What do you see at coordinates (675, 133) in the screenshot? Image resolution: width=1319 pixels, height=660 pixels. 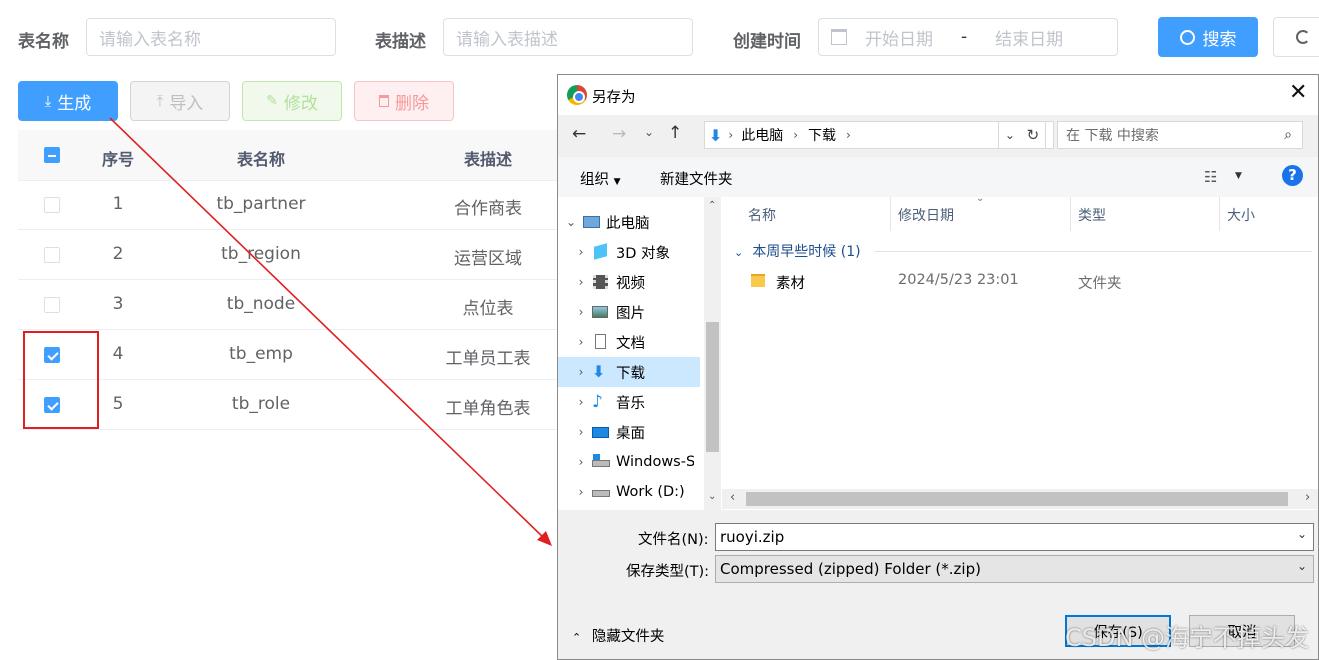 I see `up-arrow-icon: ↑` at bounding box center [675, 133].